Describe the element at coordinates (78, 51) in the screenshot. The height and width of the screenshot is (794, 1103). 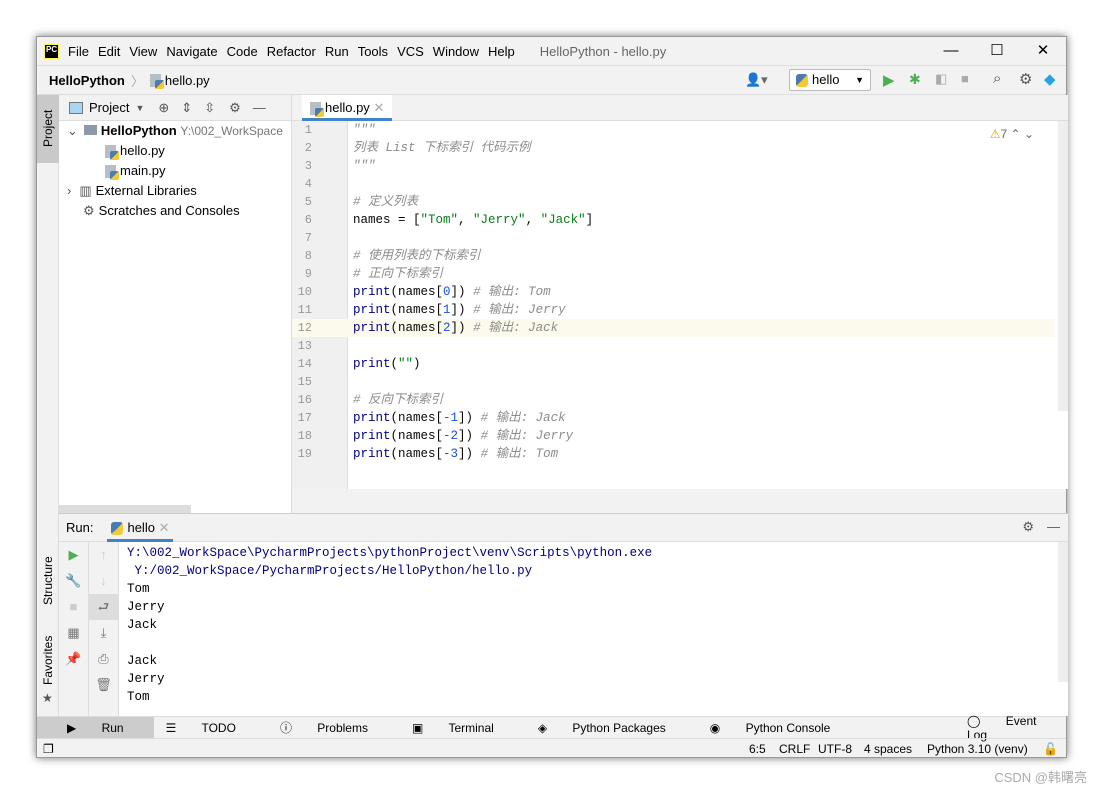
I see `menu-file: File` at that location.